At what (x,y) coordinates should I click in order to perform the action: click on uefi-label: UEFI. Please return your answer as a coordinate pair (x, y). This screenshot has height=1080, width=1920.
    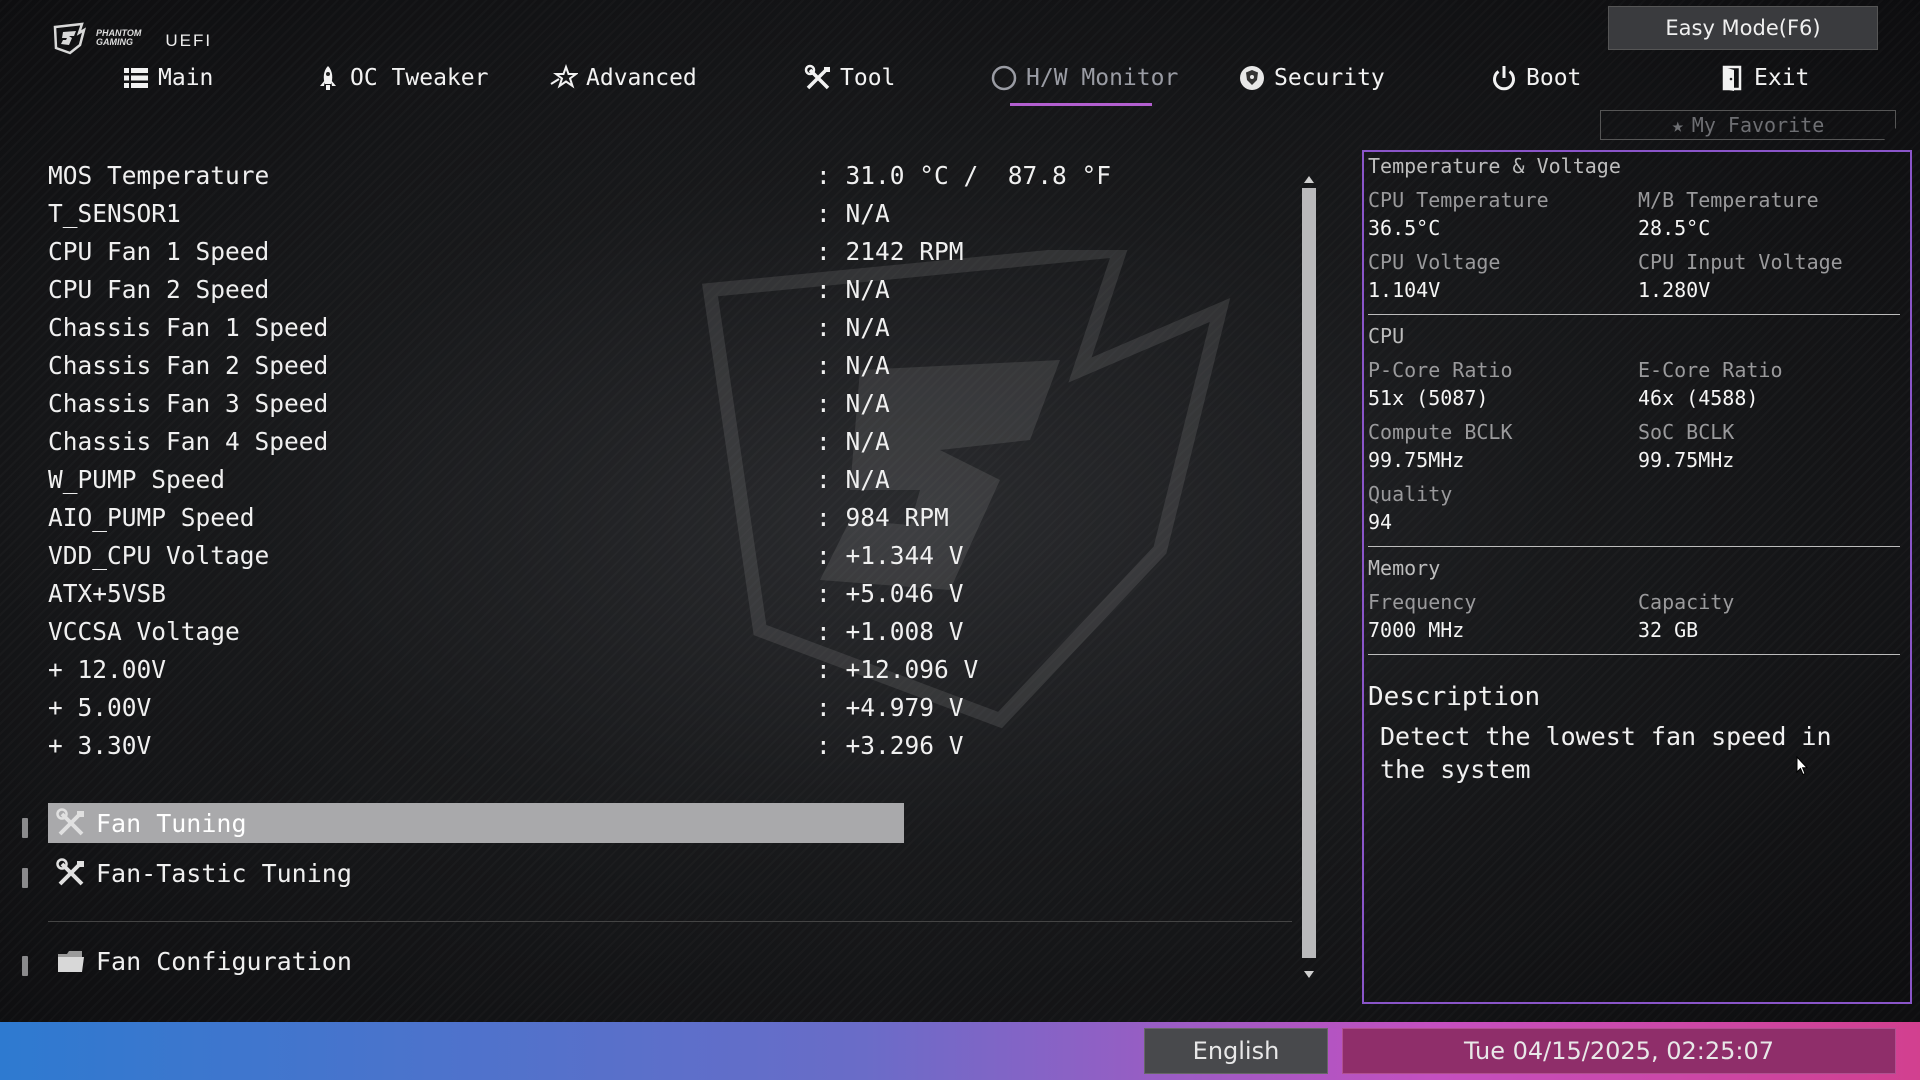
    Looking at the image, I should click on (189, 40).